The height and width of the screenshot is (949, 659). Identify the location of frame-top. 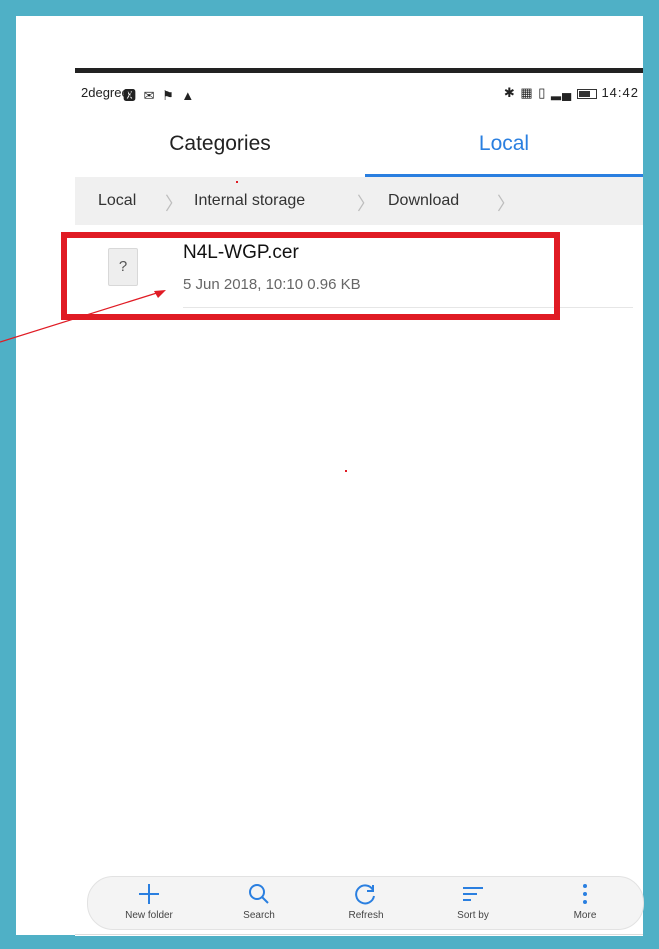
(329, 8).